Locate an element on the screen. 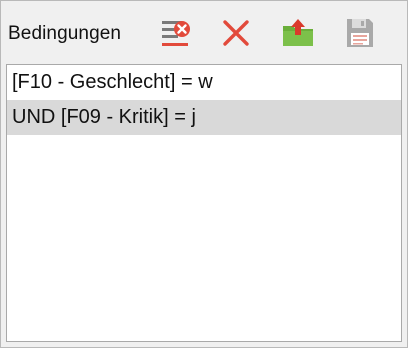  remove-condition-button is located at coordinates (176, 33).